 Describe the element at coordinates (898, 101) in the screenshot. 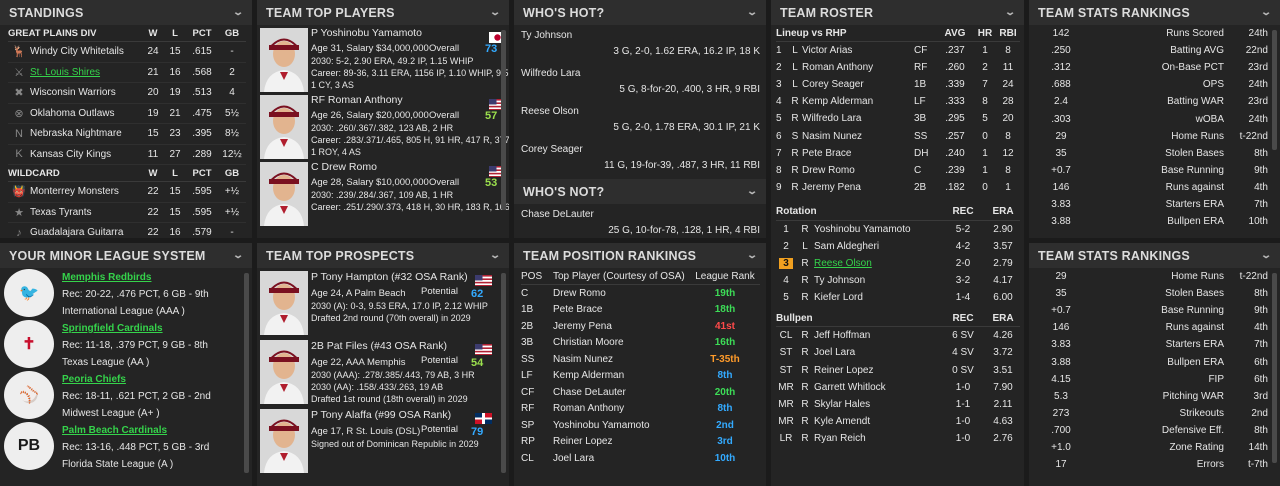

I see `lineup-row: 4 R Kemp Alderman LF .333 8 28` at that location.